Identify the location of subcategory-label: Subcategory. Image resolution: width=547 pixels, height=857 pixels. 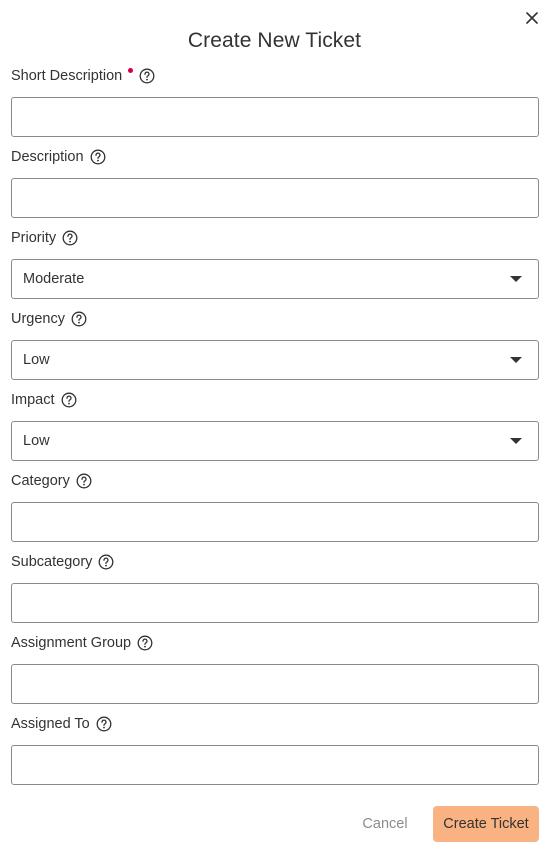
(52, 562).